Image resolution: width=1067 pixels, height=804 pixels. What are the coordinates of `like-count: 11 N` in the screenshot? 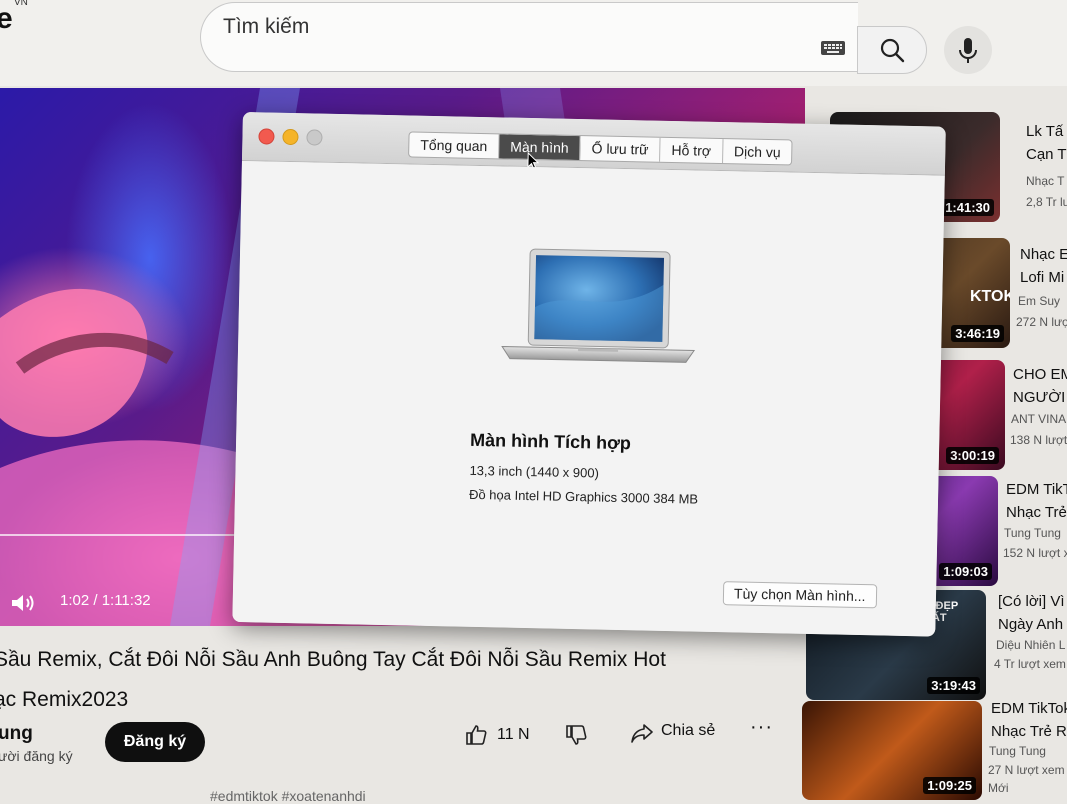 It's located at (513, 734).